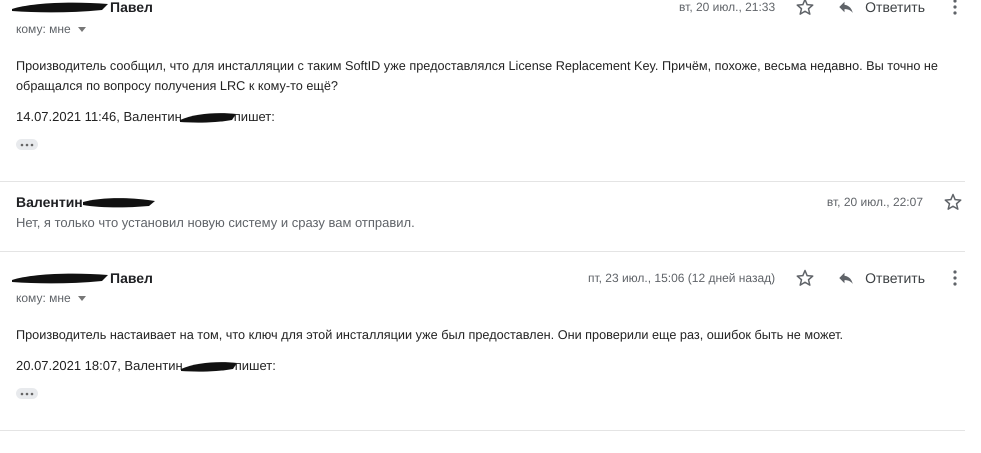  I want to click on message-body: Производитель настаивает на том, что ключ для этой инсталляции уже был предоставлен. Они проверили еще раз, ошибок быть не может., so click(430, 335).